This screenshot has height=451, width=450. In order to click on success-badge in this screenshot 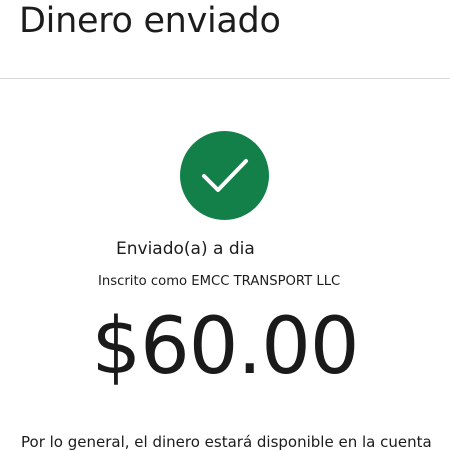, I will do `click(224, 175)`.